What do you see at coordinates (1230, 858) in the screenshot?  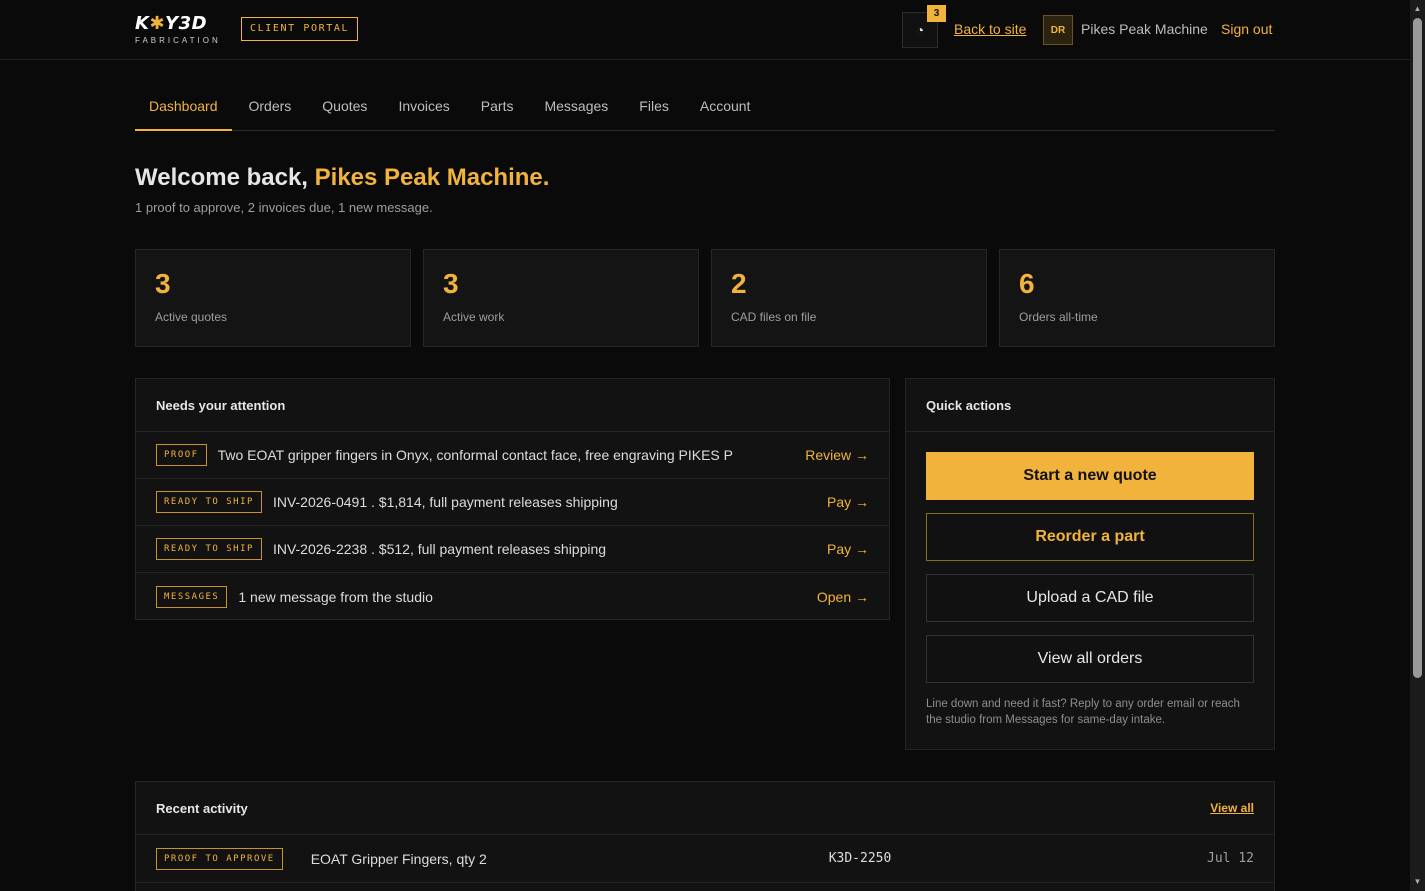 I see `activity-date: Jul 12` at bounding box center [1230, 858].